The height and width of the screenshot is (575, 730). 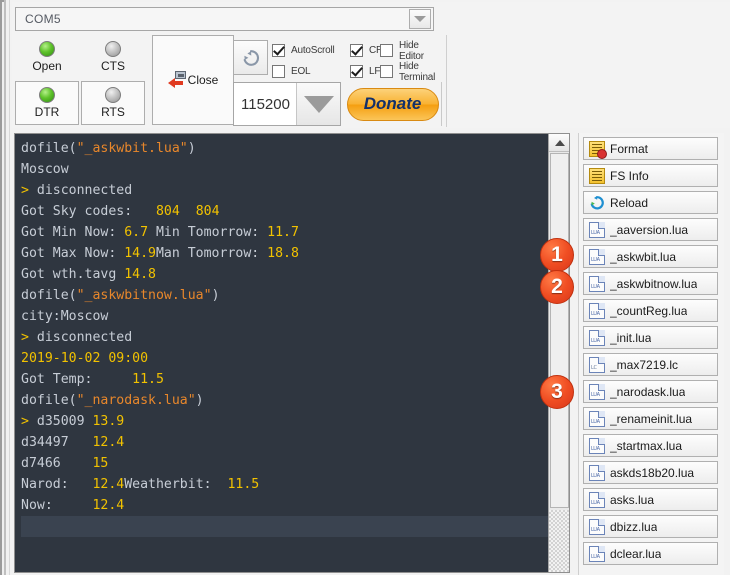 What do you see at coordinates (407, 51) in the screenshot?
I see `checkbox-hide-editor: Hide Editor` at bounding box center [407, 51].